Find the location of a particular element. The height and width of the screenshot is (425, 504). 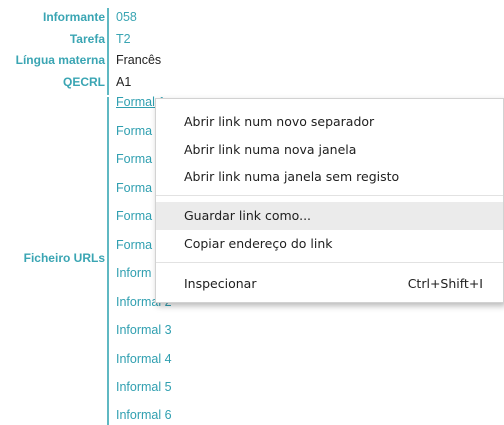

menu-item-label: Inspecionar is located at coordinates (220, 283).